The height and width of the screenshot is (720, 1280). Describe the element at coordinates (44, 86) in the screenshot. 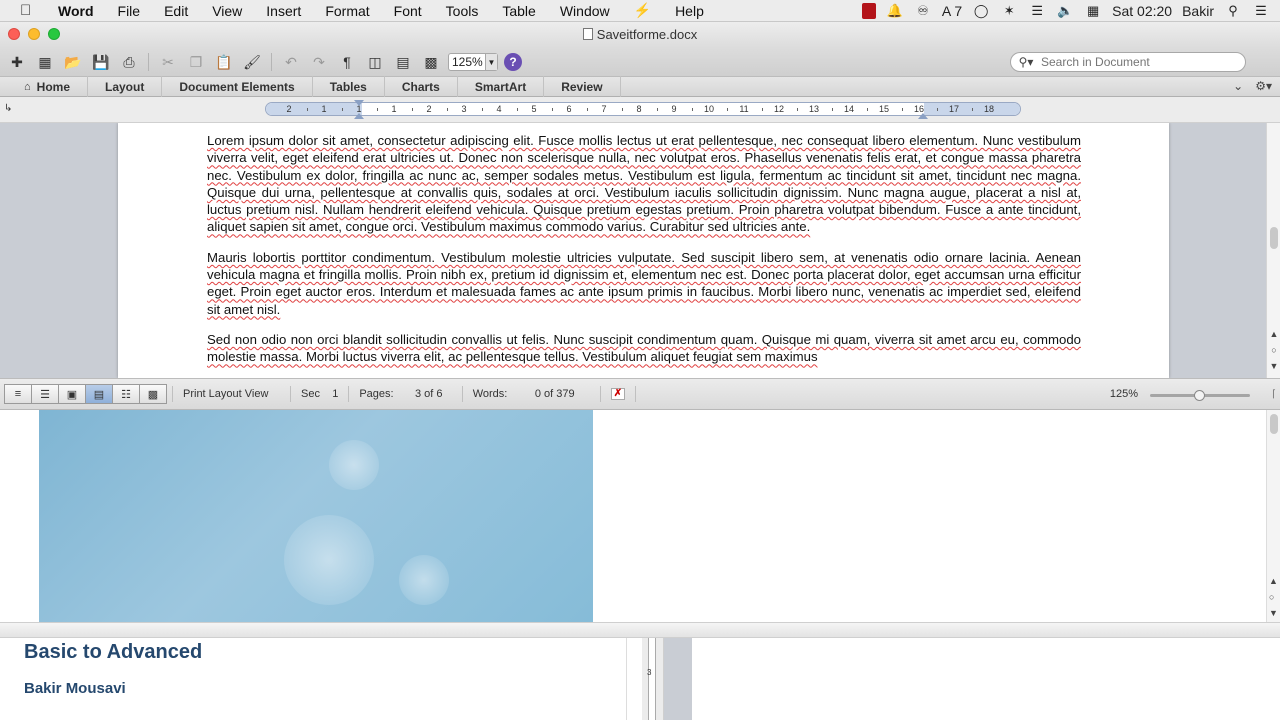

I see `tab-home: ⌂ Home` at that location.